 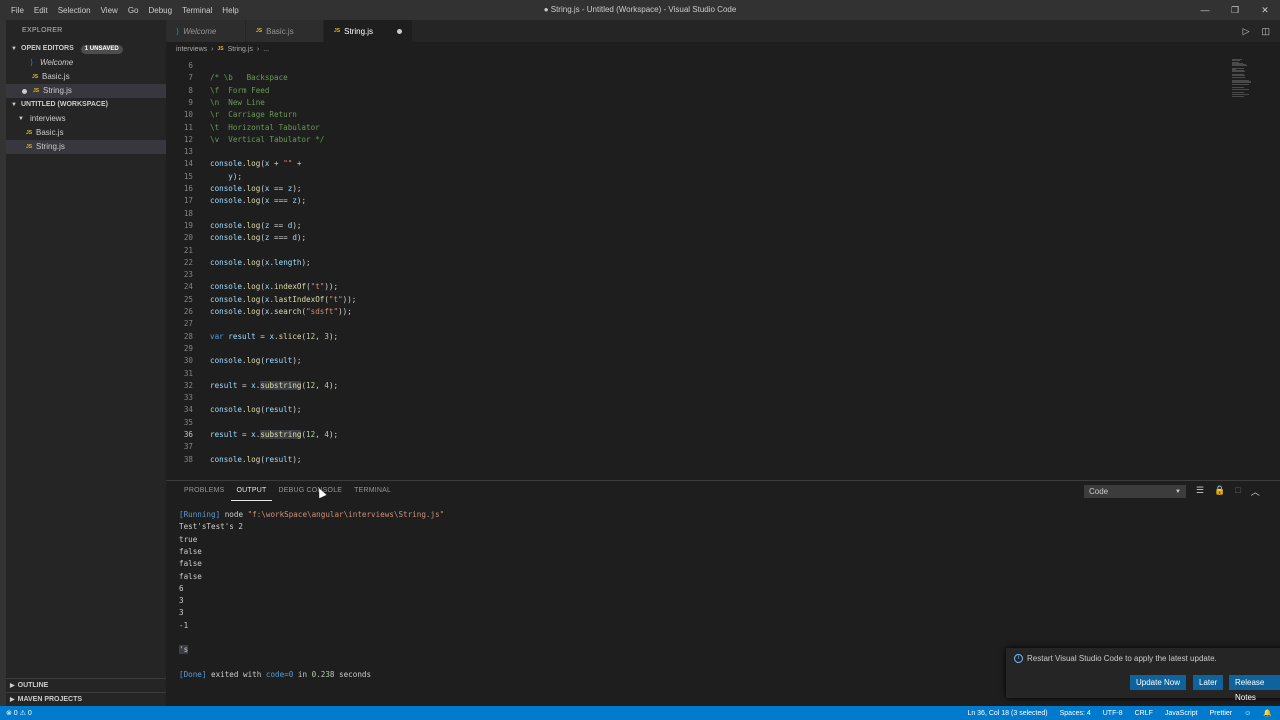 I want to click on tab-welcome: ⟩ Welcome, so click(x=206, y=31).